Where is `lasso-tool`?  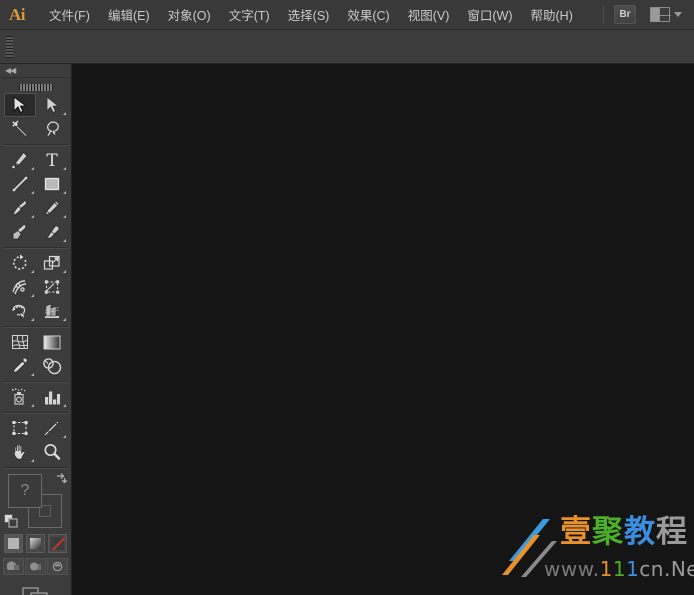
lasso-tool is located at coordinates (52, 129).